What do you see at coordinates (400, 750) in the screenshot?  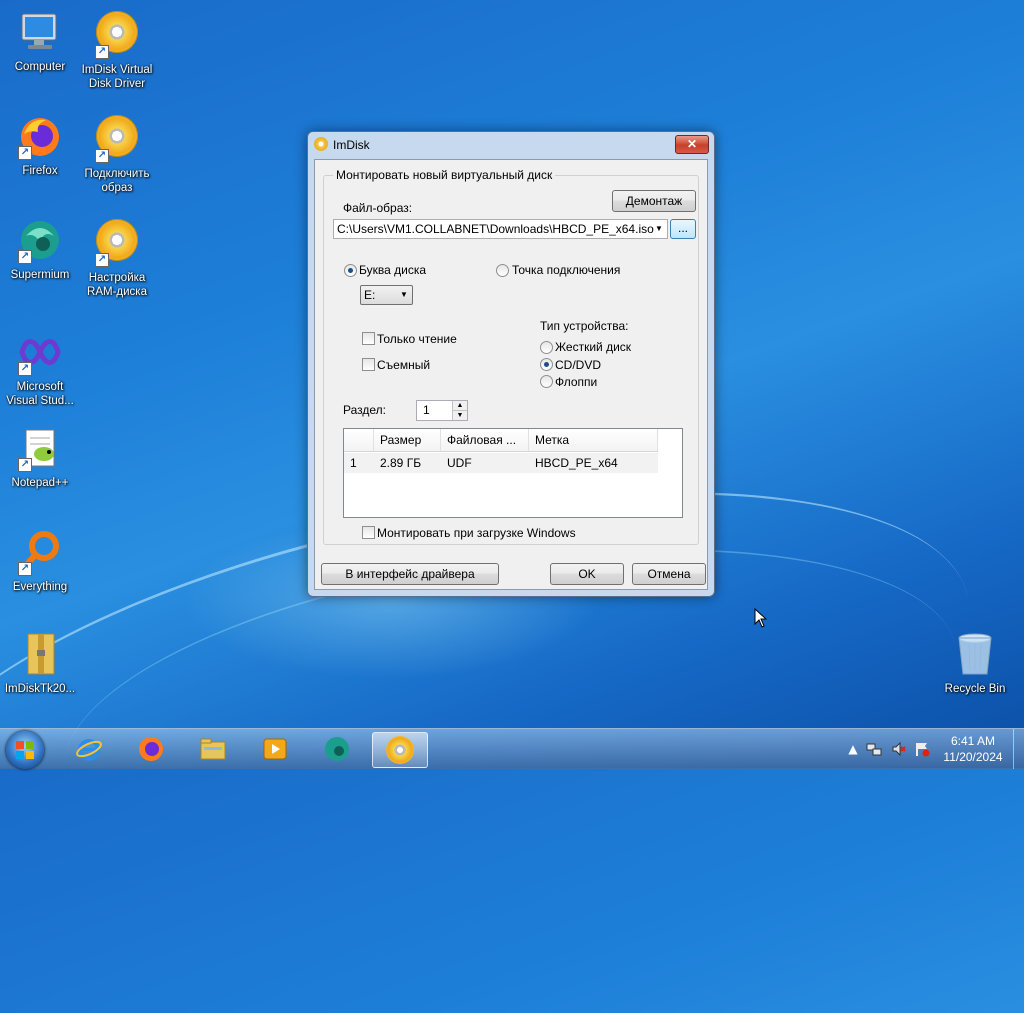 I see `taskbar-imdisk` at bounding box center [400, 750].